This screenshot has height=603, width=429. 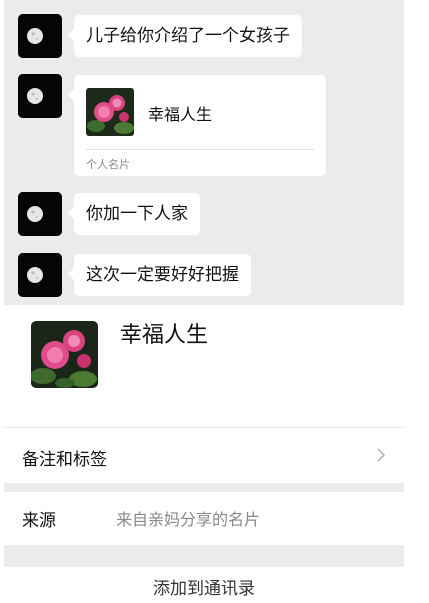 What do you see at coordinates (164, 335) in the screenshot?
I see `profile-name: 幸福人生` at bounding box center [164, 335].